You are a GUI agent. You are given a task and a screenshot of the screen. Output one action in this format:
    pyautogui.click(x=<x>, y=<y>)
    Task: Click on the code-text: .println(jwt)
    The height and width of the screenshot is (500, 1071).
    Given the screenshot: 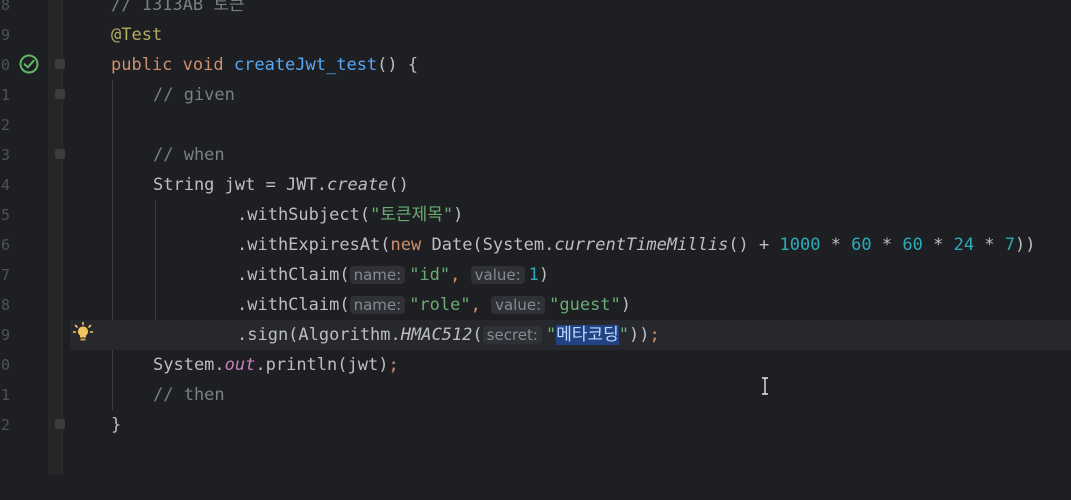 What is the action you would take?
    pyautogui.click(x=322, y=365)
    